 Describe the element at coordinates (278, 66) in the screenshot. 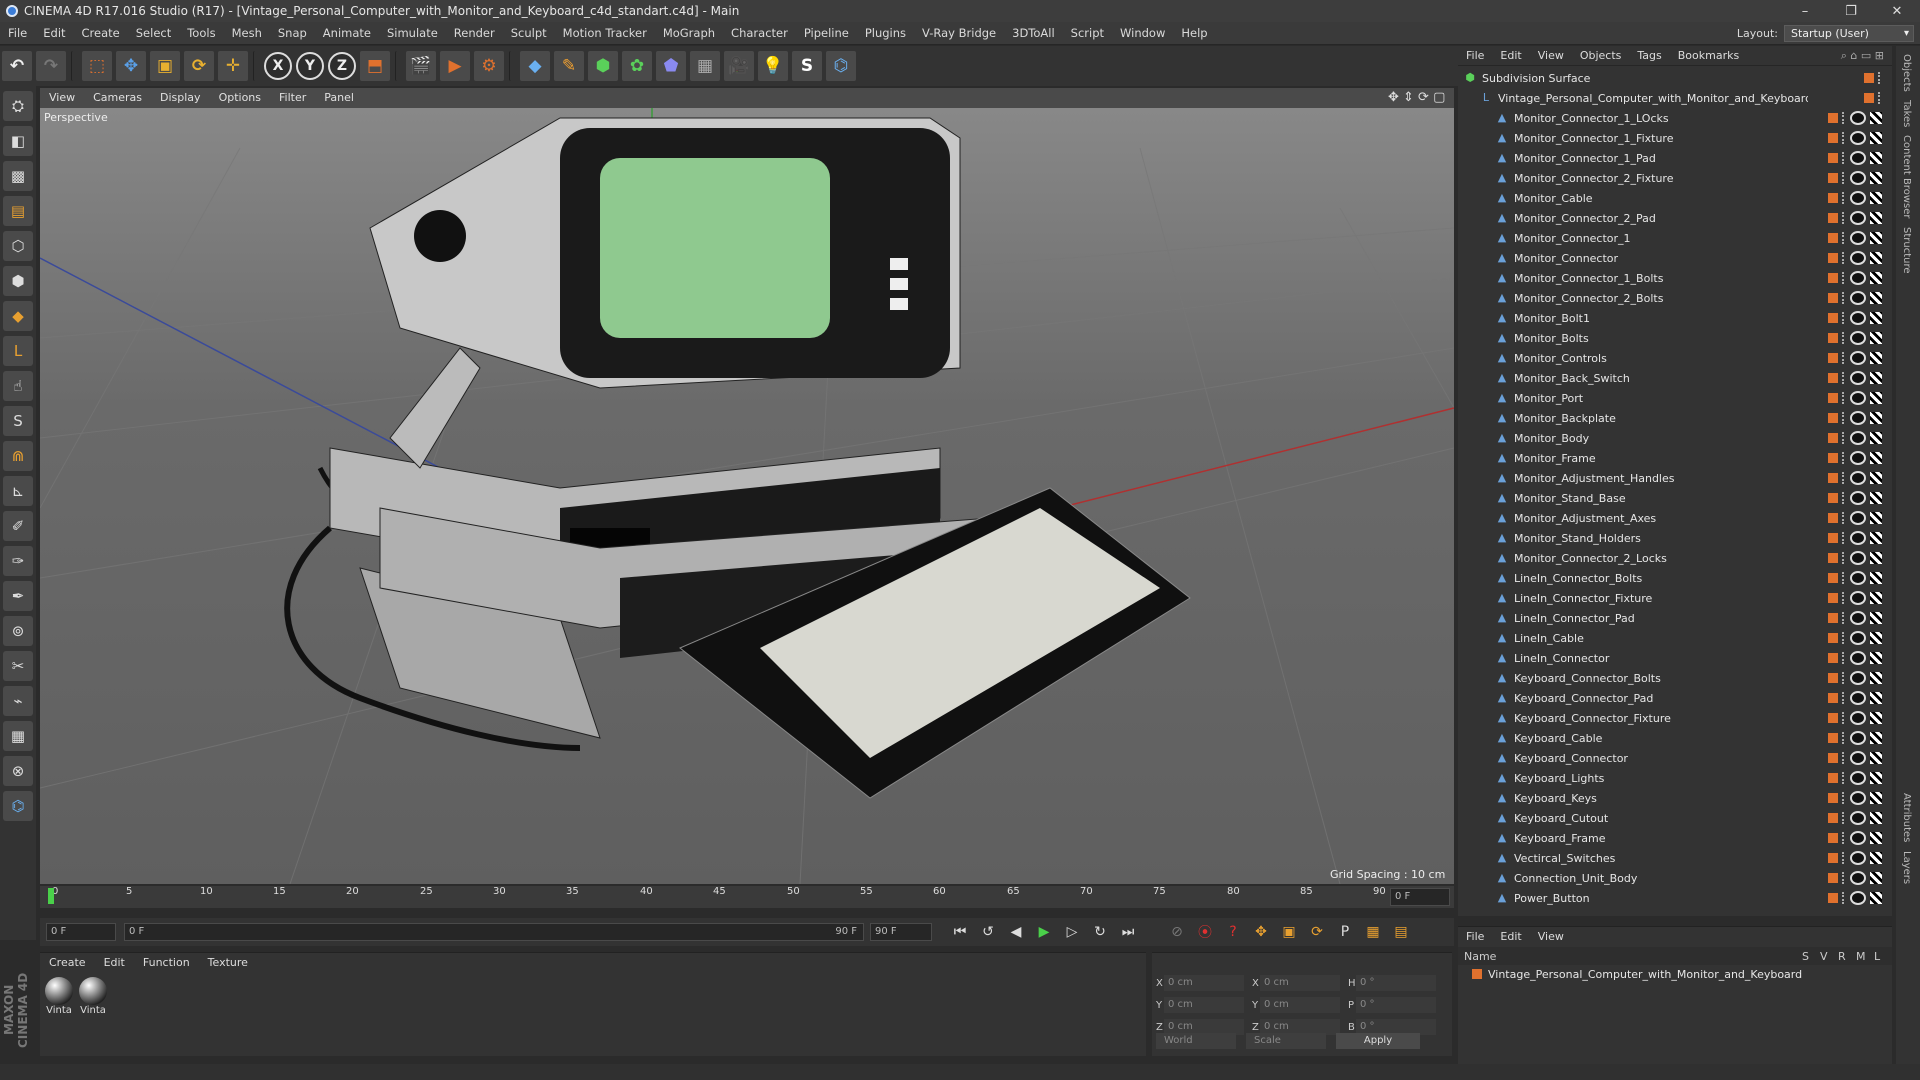

I see `x-axis-lock-icon: X` at that location.